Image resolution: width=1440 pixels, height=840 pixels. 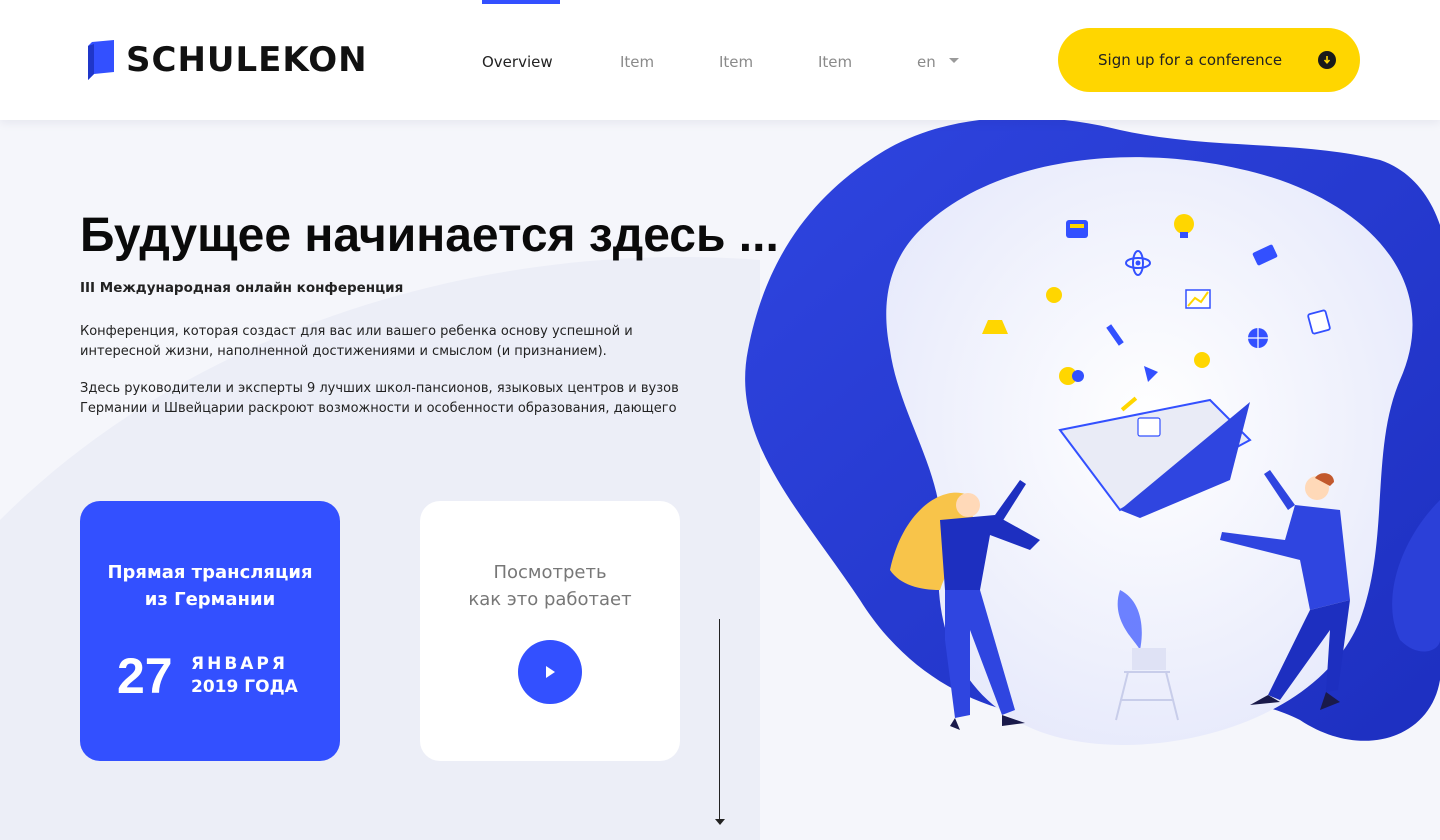 What do you see at coordinates (247, 60) in the screenshot?
I see `logo-text: SCHULEKON` at bounding box center [247, 60].